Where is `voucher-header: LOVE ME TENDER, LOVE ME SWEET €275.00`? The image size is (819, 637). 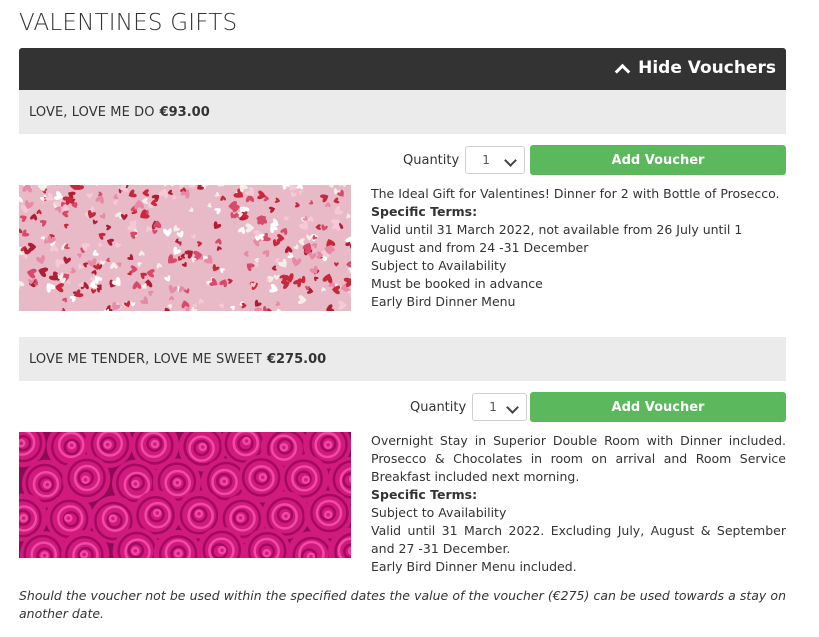 voucher-header: LOVE ME TENDER, LOVE ME SWEET €275.00 is located at coordinates (402, 359).